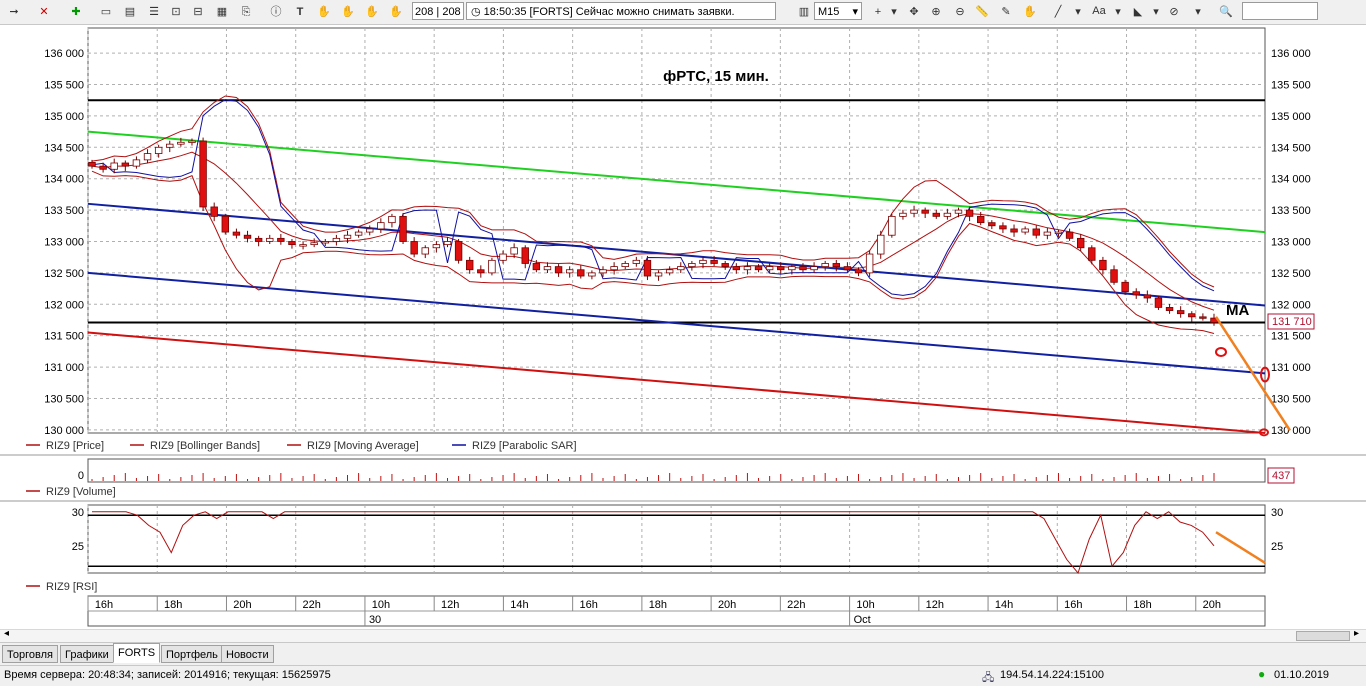 The image size is (1366, 688). Describe the element at coordinates (76, 12) in the screenshot. I see `add-window-icon: ✚` at that location.